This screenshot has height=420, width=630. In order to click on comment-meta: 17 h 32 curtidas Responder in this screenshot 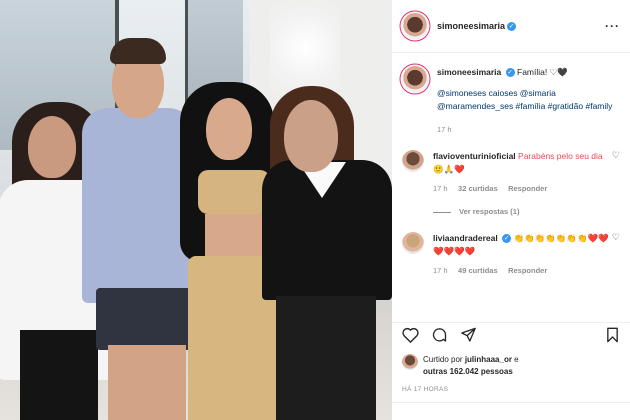, I will do `click(522, 188)`.